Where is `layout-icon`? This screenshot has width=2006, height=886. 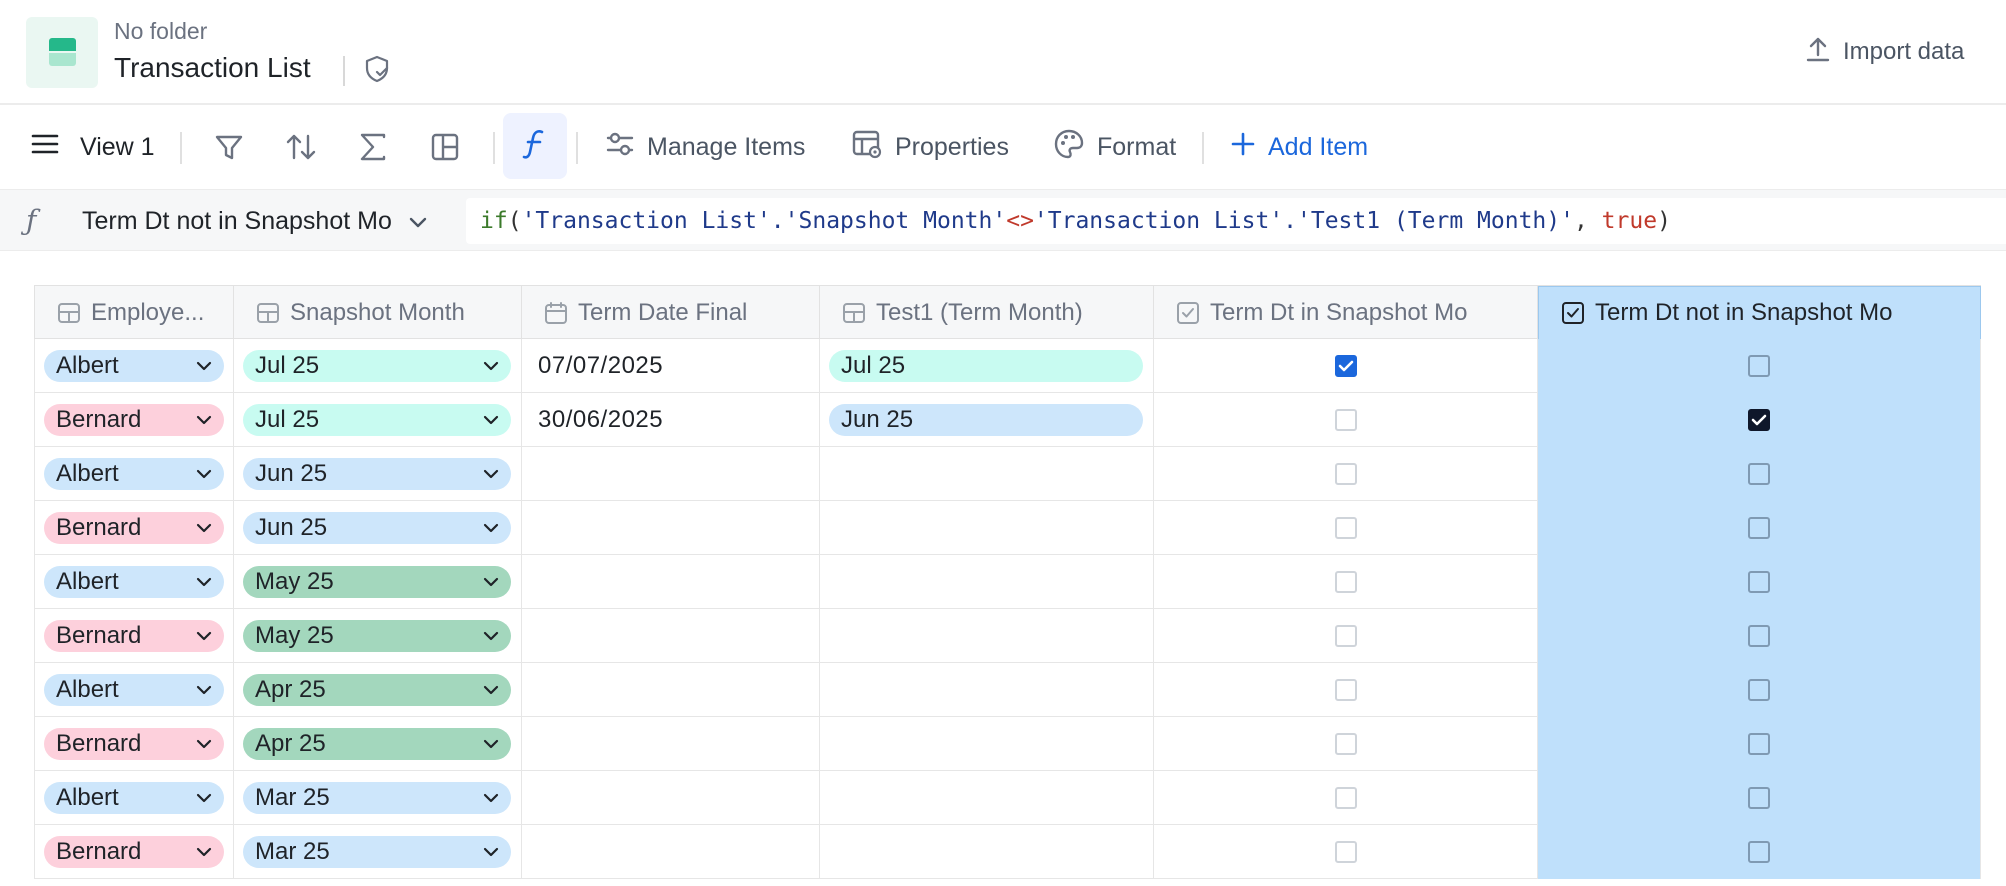 layout-icon is located at coordinates (445, 147).